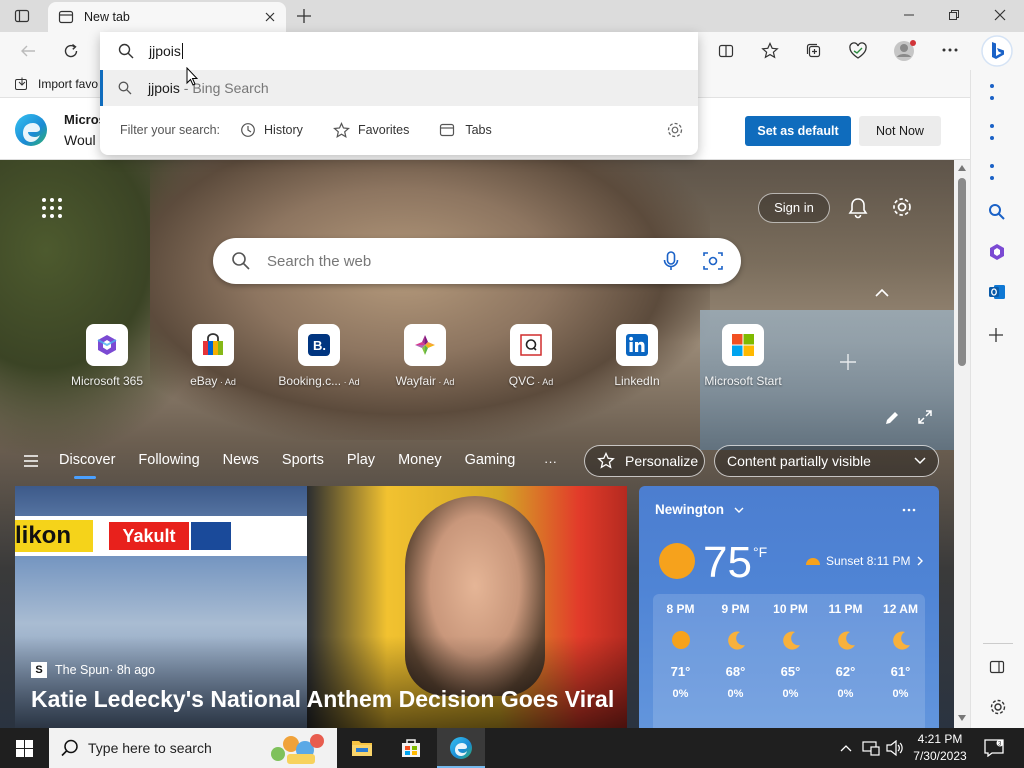  Describe the element at coordinates (31, 461) in the screenshot. I see `feed-menu-icon` at that location.